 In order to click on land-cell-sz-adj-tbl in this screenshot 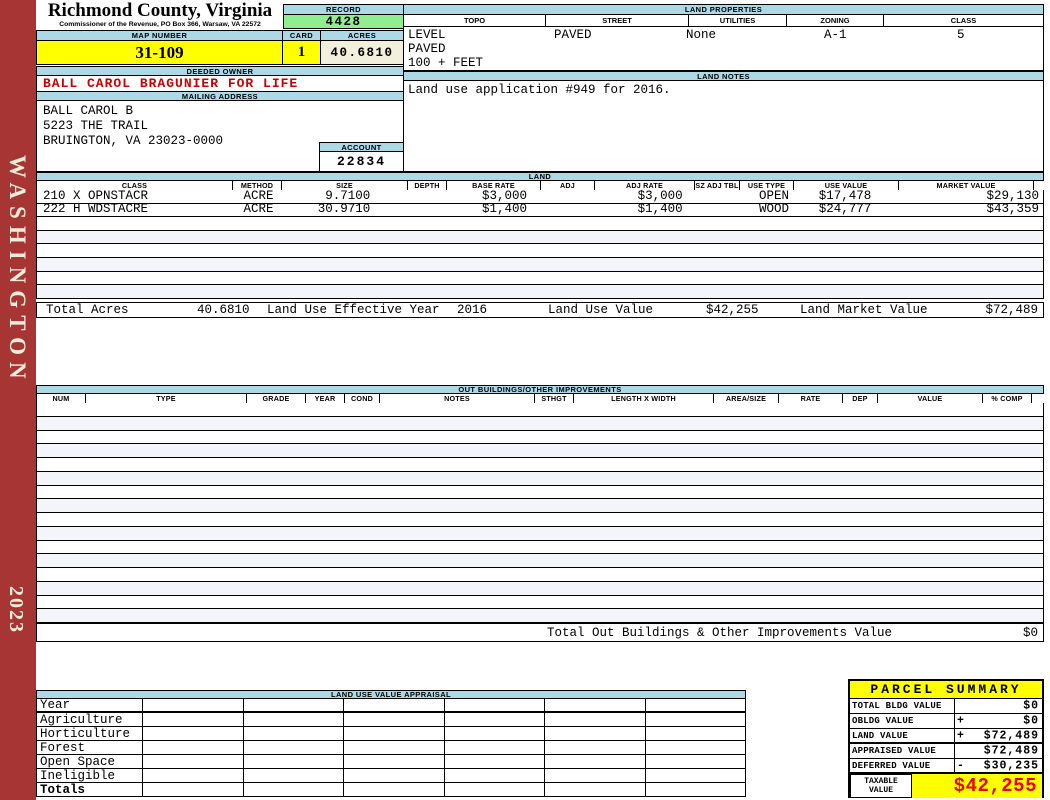, I will do `click(724, 196)`.